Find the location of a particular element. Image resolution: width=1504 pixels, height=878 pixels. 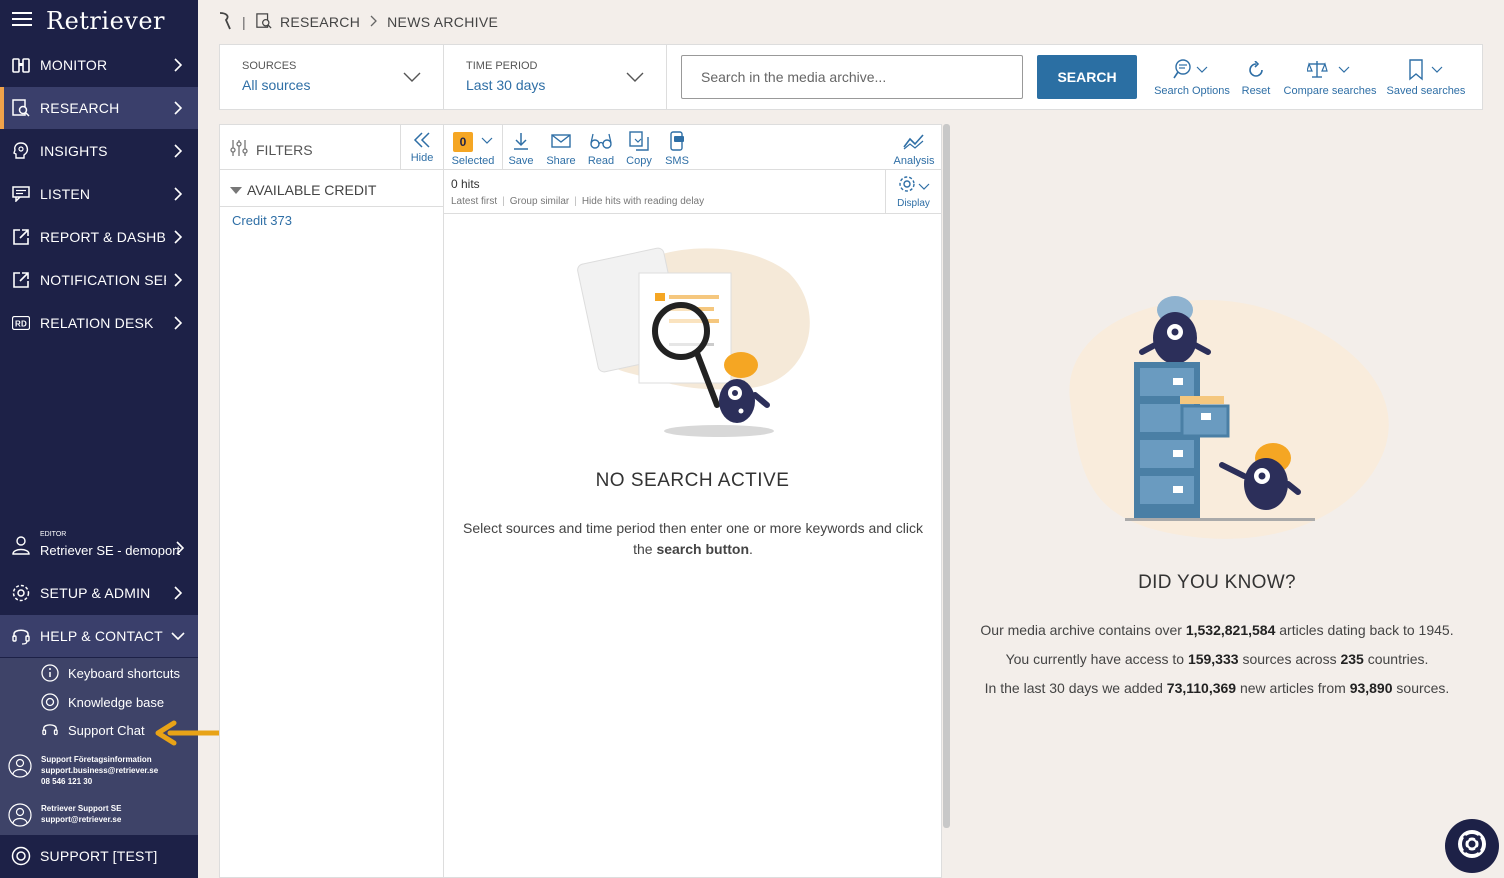

results-scrollbar is located at coordinates (946, 476).